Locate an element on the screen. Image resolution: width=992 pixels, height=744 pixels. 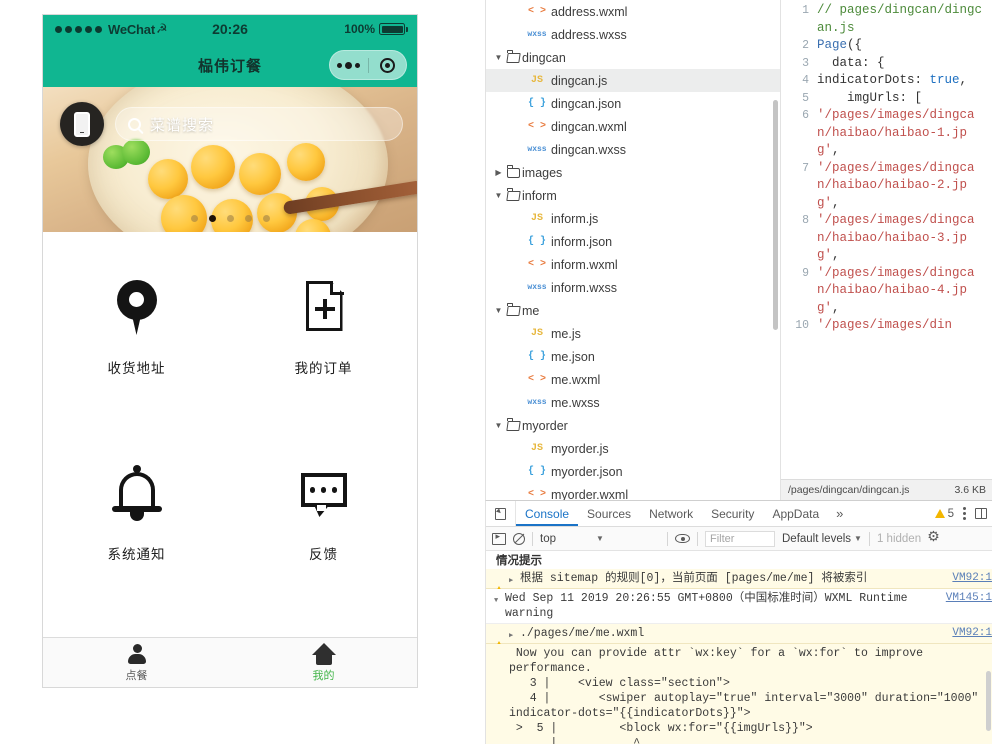
console-filter-input: Filter is located at coordinates (740, 538).